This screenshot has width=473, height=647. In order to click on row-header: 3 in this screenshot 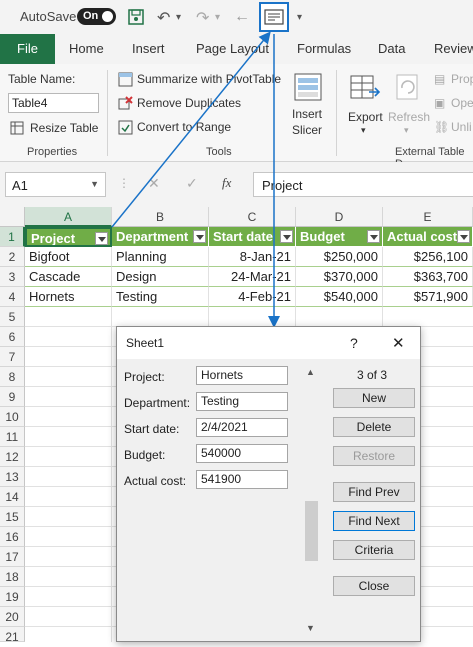, I will do `click(12, 277)`.